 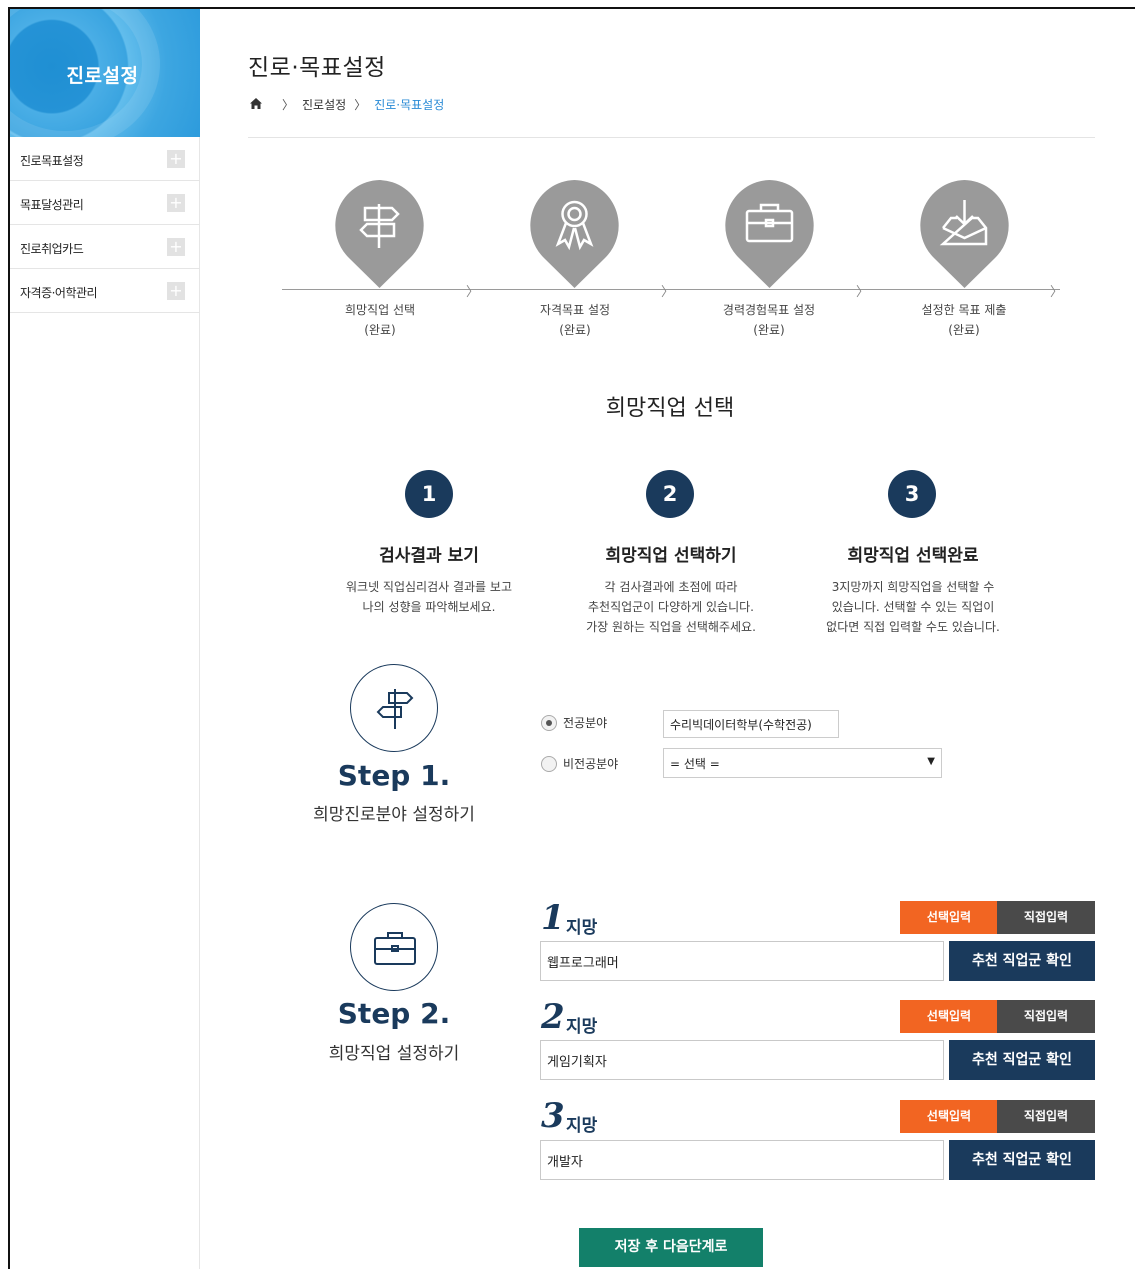 I want to click on sidebar-item-label: 자격증·어학관리, so click(x=59, y=293).